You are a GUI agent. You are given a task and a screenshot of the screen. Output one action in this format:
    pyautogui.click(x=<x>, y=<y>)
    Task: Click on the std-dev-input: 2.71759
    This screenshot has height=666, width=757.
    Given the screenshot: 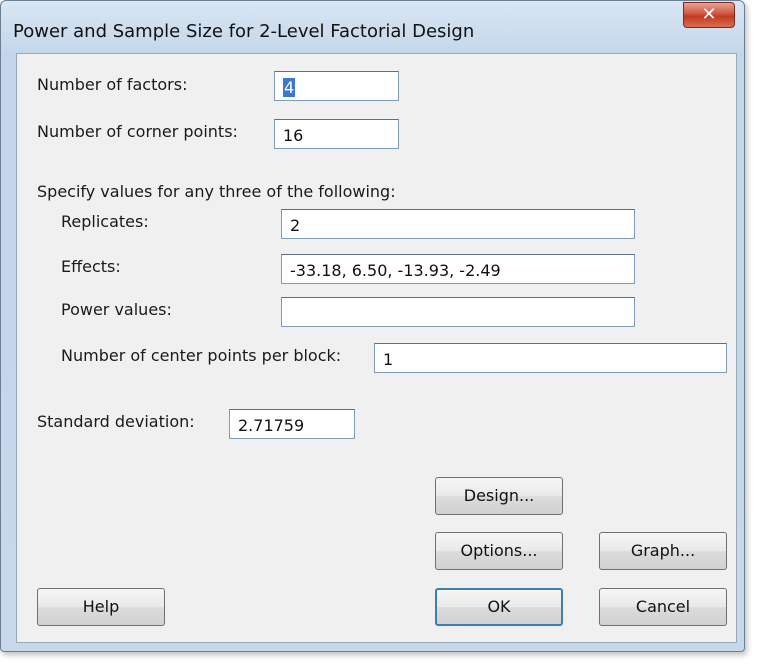 What is the action you would take?
    pyautogui.click(x=292, y=424)
    